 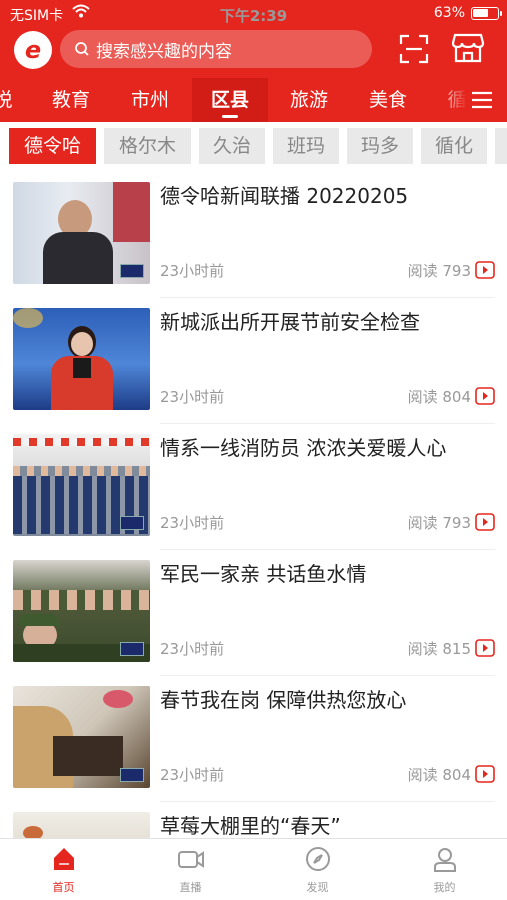 I want to click on category-tabs: 悦 教育 市州 区县 旅游 美食 循, so click(x=253, y=100).